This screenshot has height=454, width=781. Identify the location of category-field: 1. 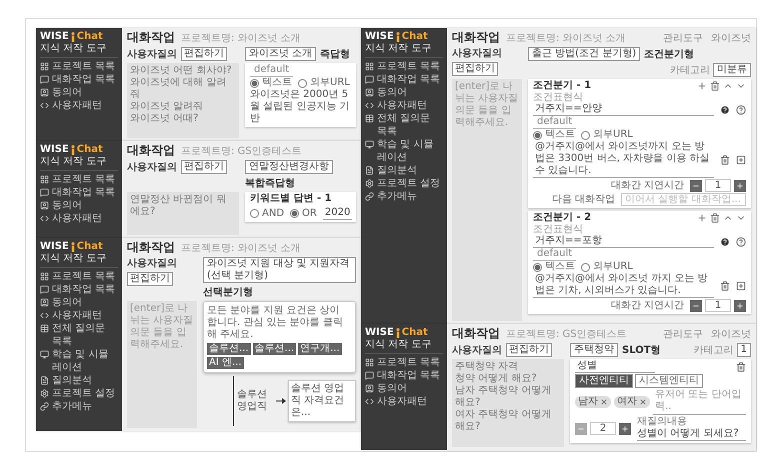
(743, 350).